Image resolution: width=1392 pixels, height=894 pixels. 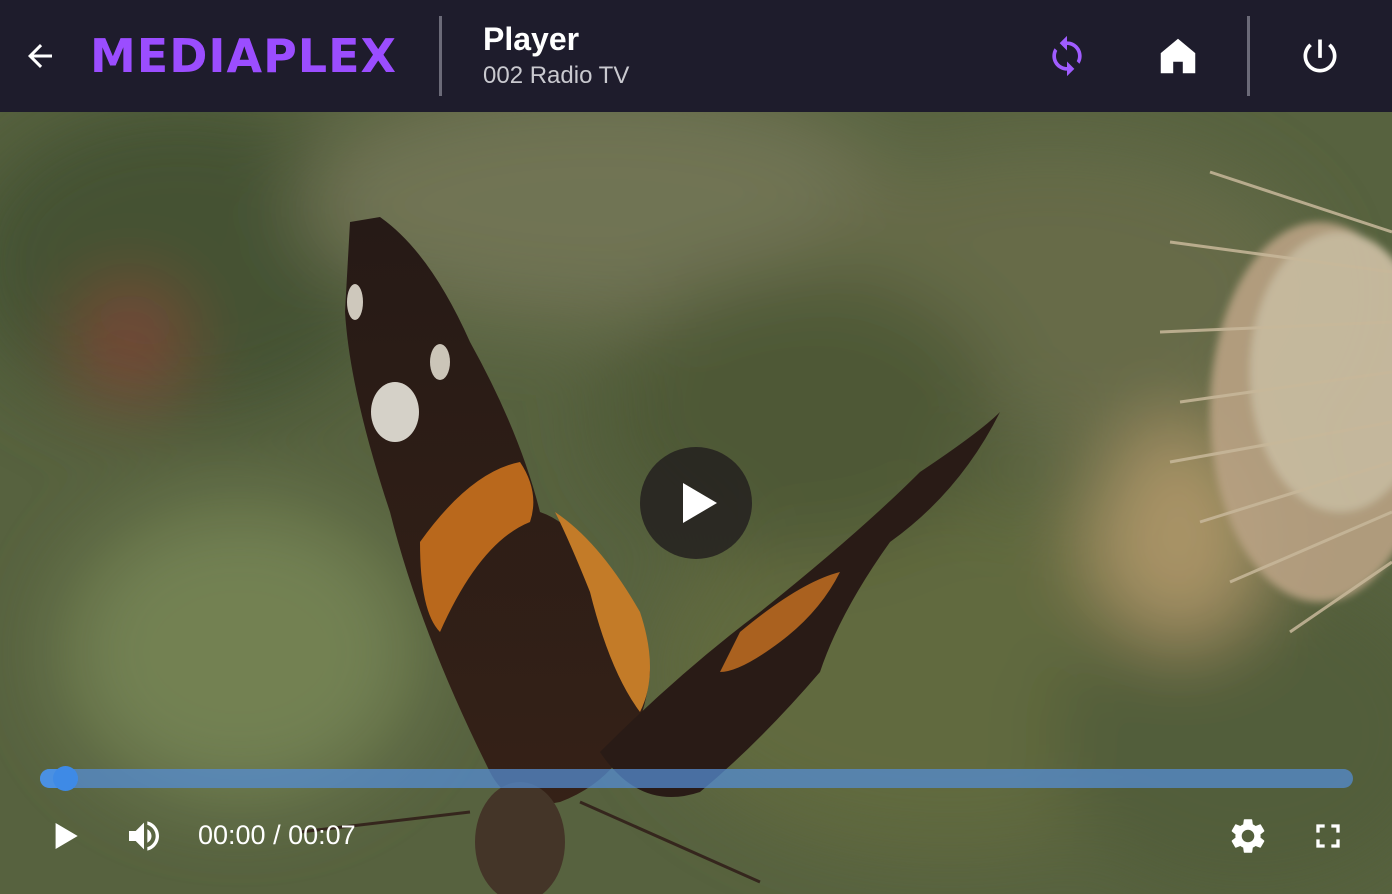 What do you see at coordinates (65, 778) in the screenshot?
I see `progress-thumb` at bounding box center [65, 778].